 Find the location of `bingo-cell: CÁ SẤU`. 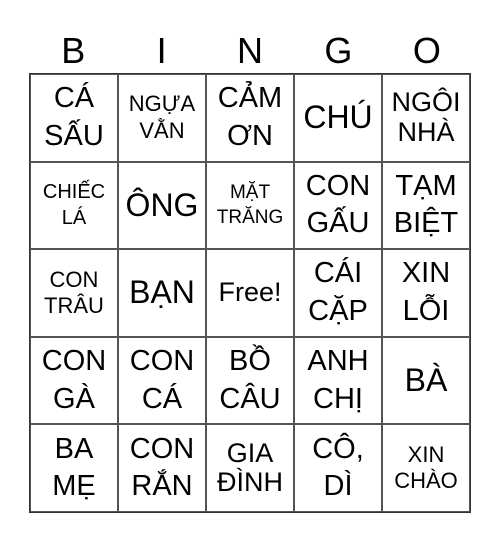

bingo-cell: CÁ SẤU is located at coordinates (74, 118).